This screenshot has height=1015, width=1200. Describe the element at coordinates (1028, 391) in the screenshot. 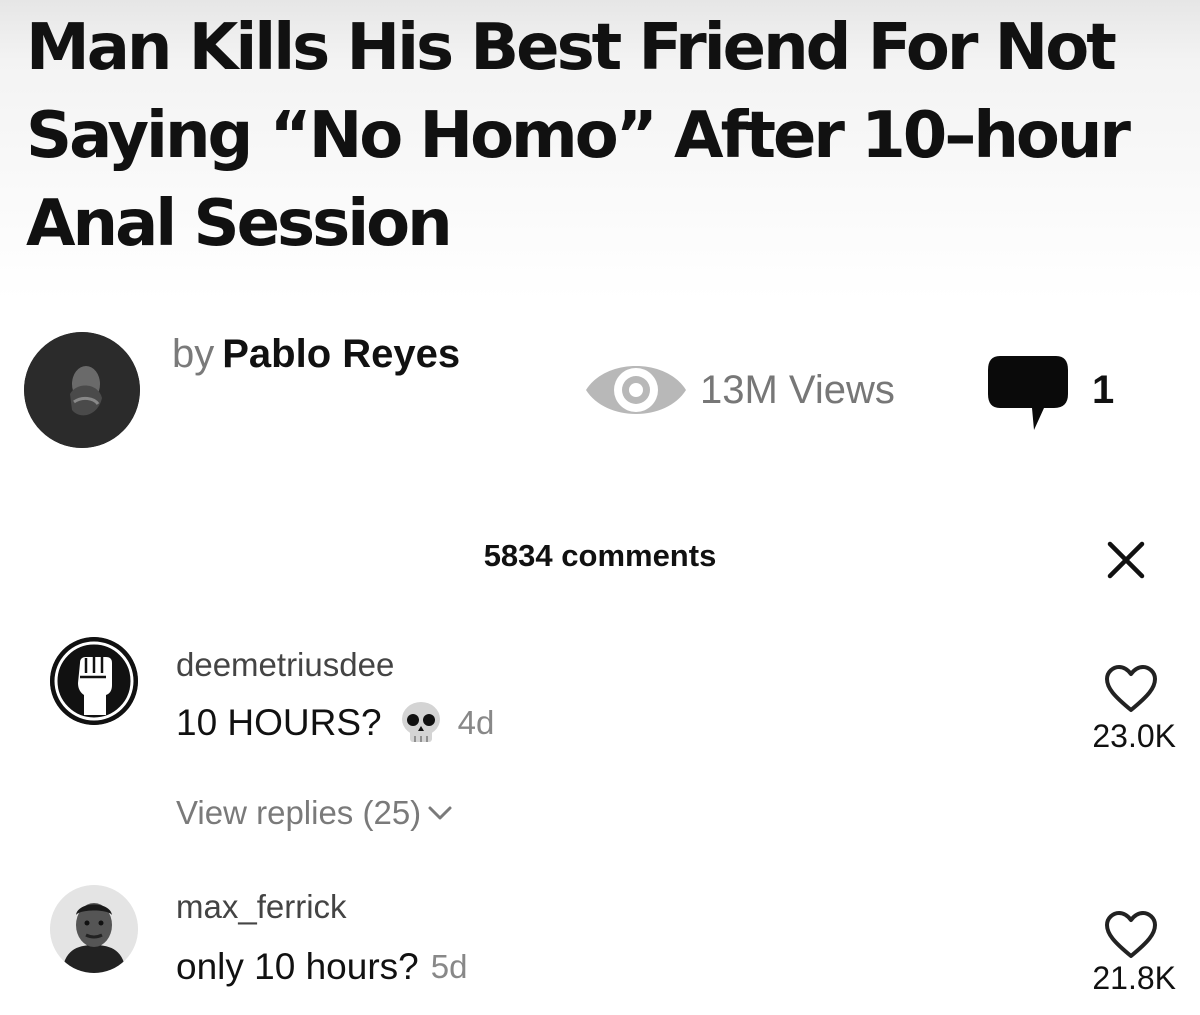

I see `speech-bubble-icon` at that location.